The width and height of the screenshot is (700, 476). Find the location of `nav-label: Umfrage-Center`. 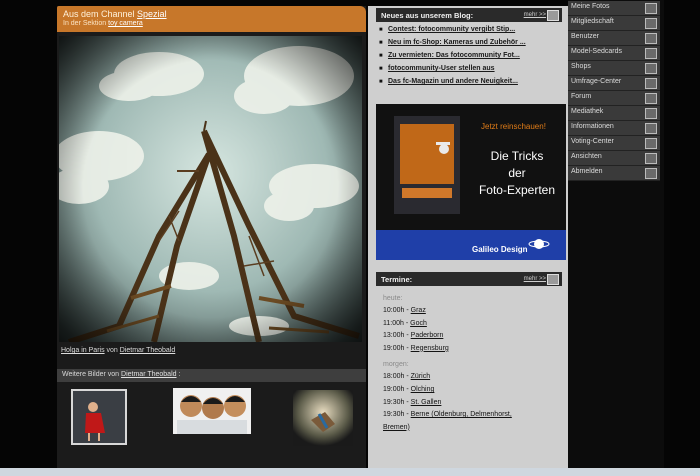

nav-label: Umfrage-Center is located at coordinates (596, 81).